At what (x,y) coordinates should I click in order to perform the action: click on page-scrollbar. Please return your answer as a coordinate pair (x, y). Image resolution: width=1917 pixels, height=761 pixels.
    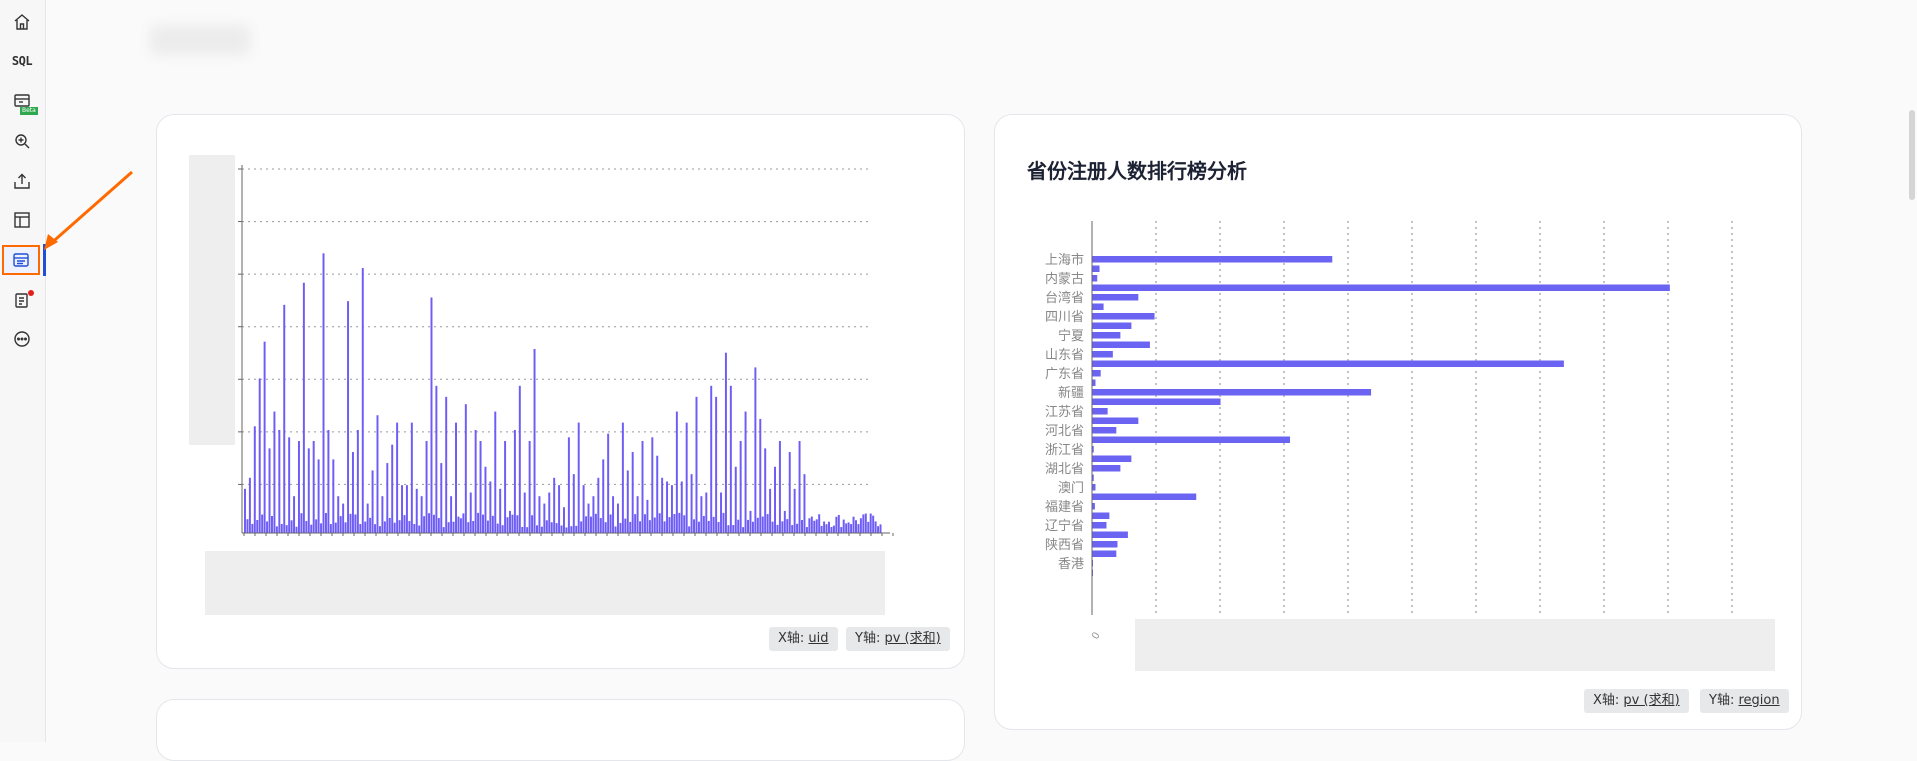
    Looking at the image, I should click on (1912, 155).